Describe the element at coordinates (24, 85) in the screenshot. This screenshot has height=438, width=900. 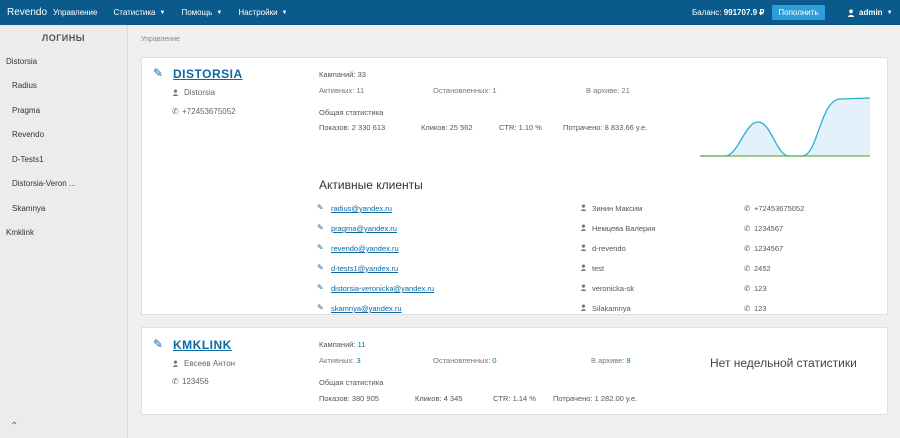
I see `sidebar-item-radius: Radius` at that location.